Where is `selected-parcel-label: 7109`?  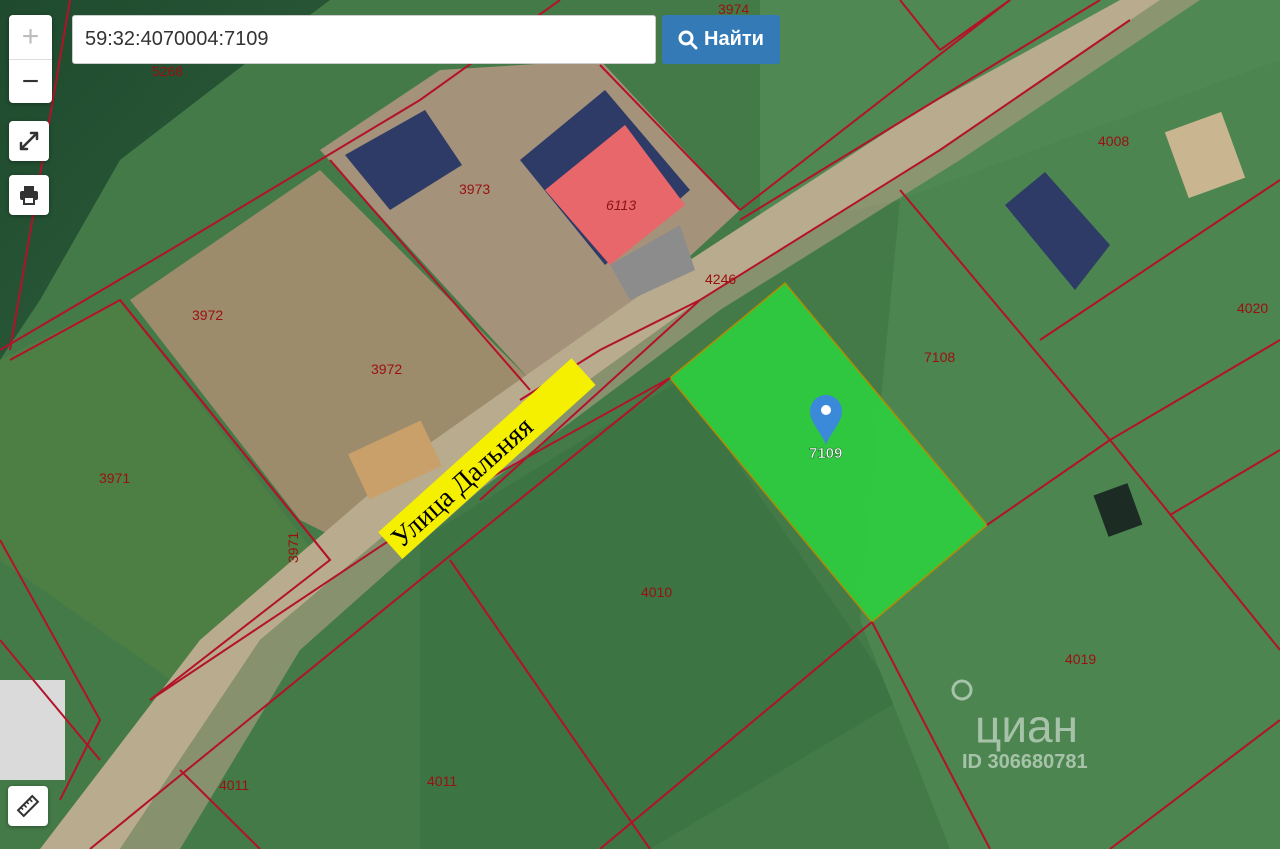 selected-parcel-label: 7109 is located at coordinates (825, 453).